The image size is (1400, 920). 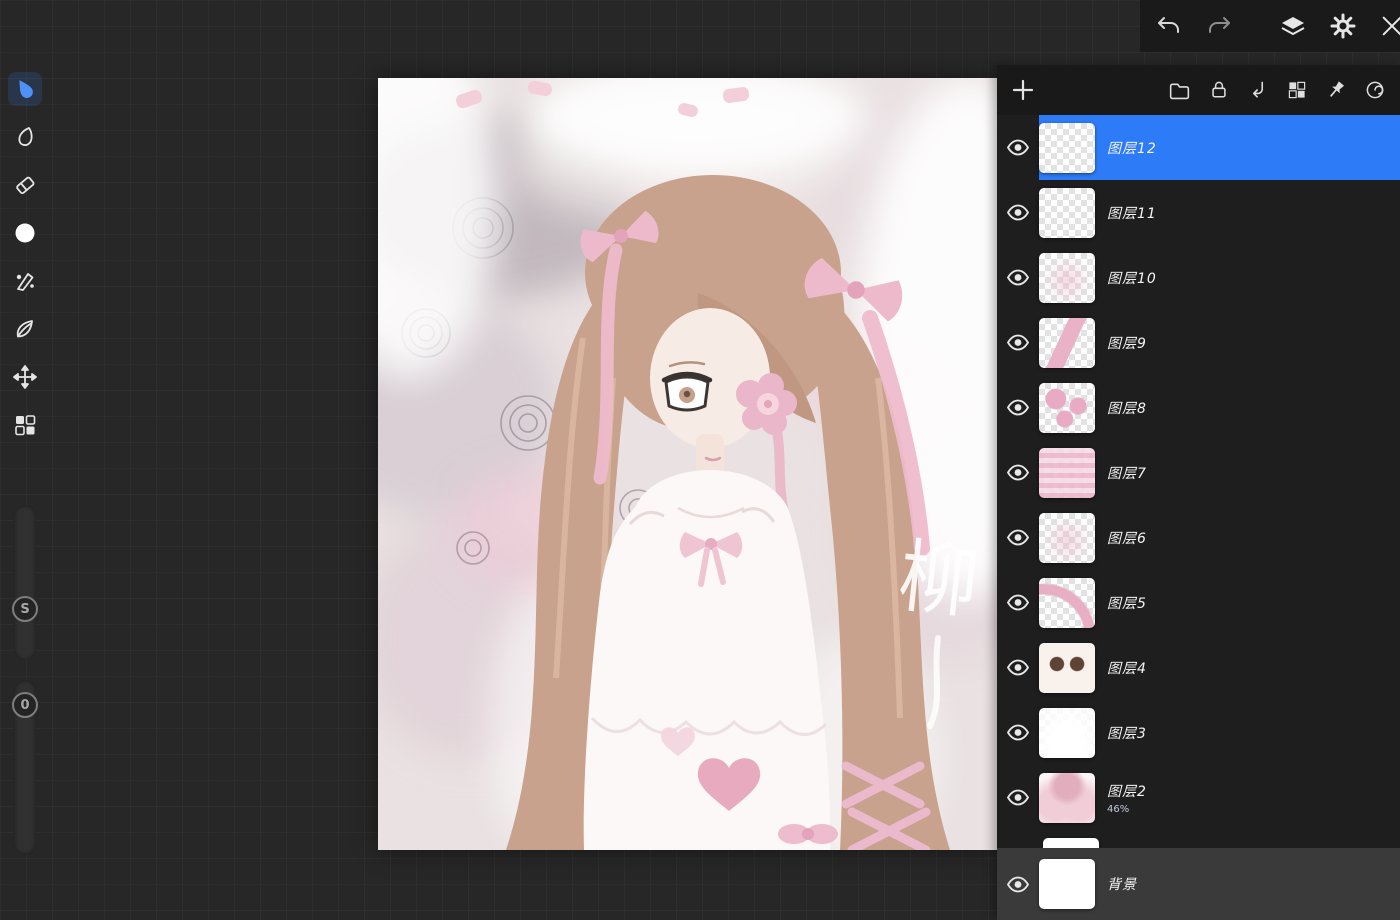 I want to click on folder-icon, so click(x=1179, y=90).